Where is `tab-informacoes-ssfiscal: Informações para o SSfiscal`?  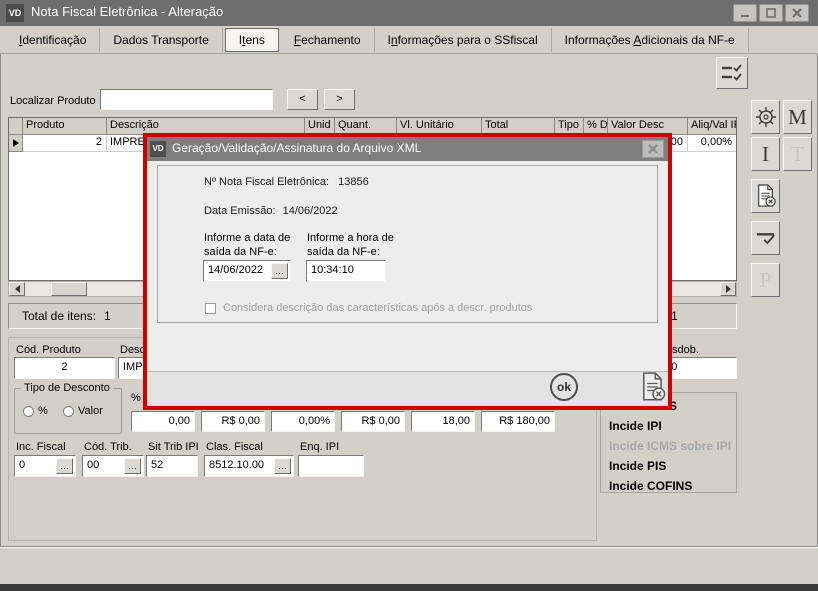
tab-informacoes-ssfiscal: Informações para o SSfiscal is located at coordinates (463, 39).